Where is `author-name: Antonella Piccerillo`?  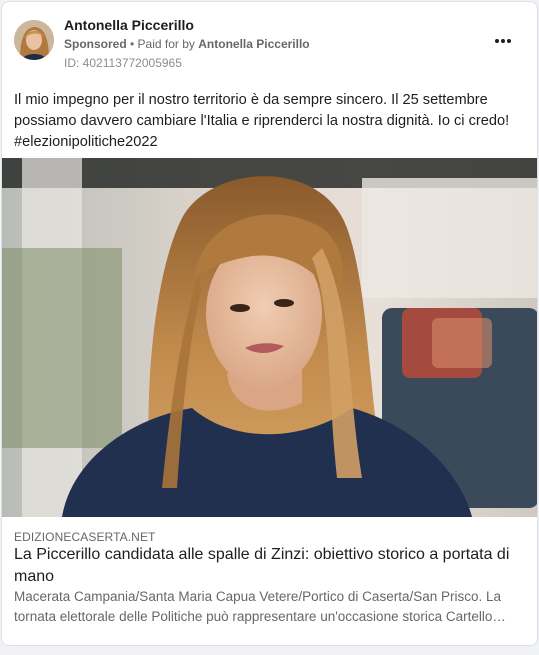 author-name: Antonella Piccerillo is located at coordinates (129, 25).